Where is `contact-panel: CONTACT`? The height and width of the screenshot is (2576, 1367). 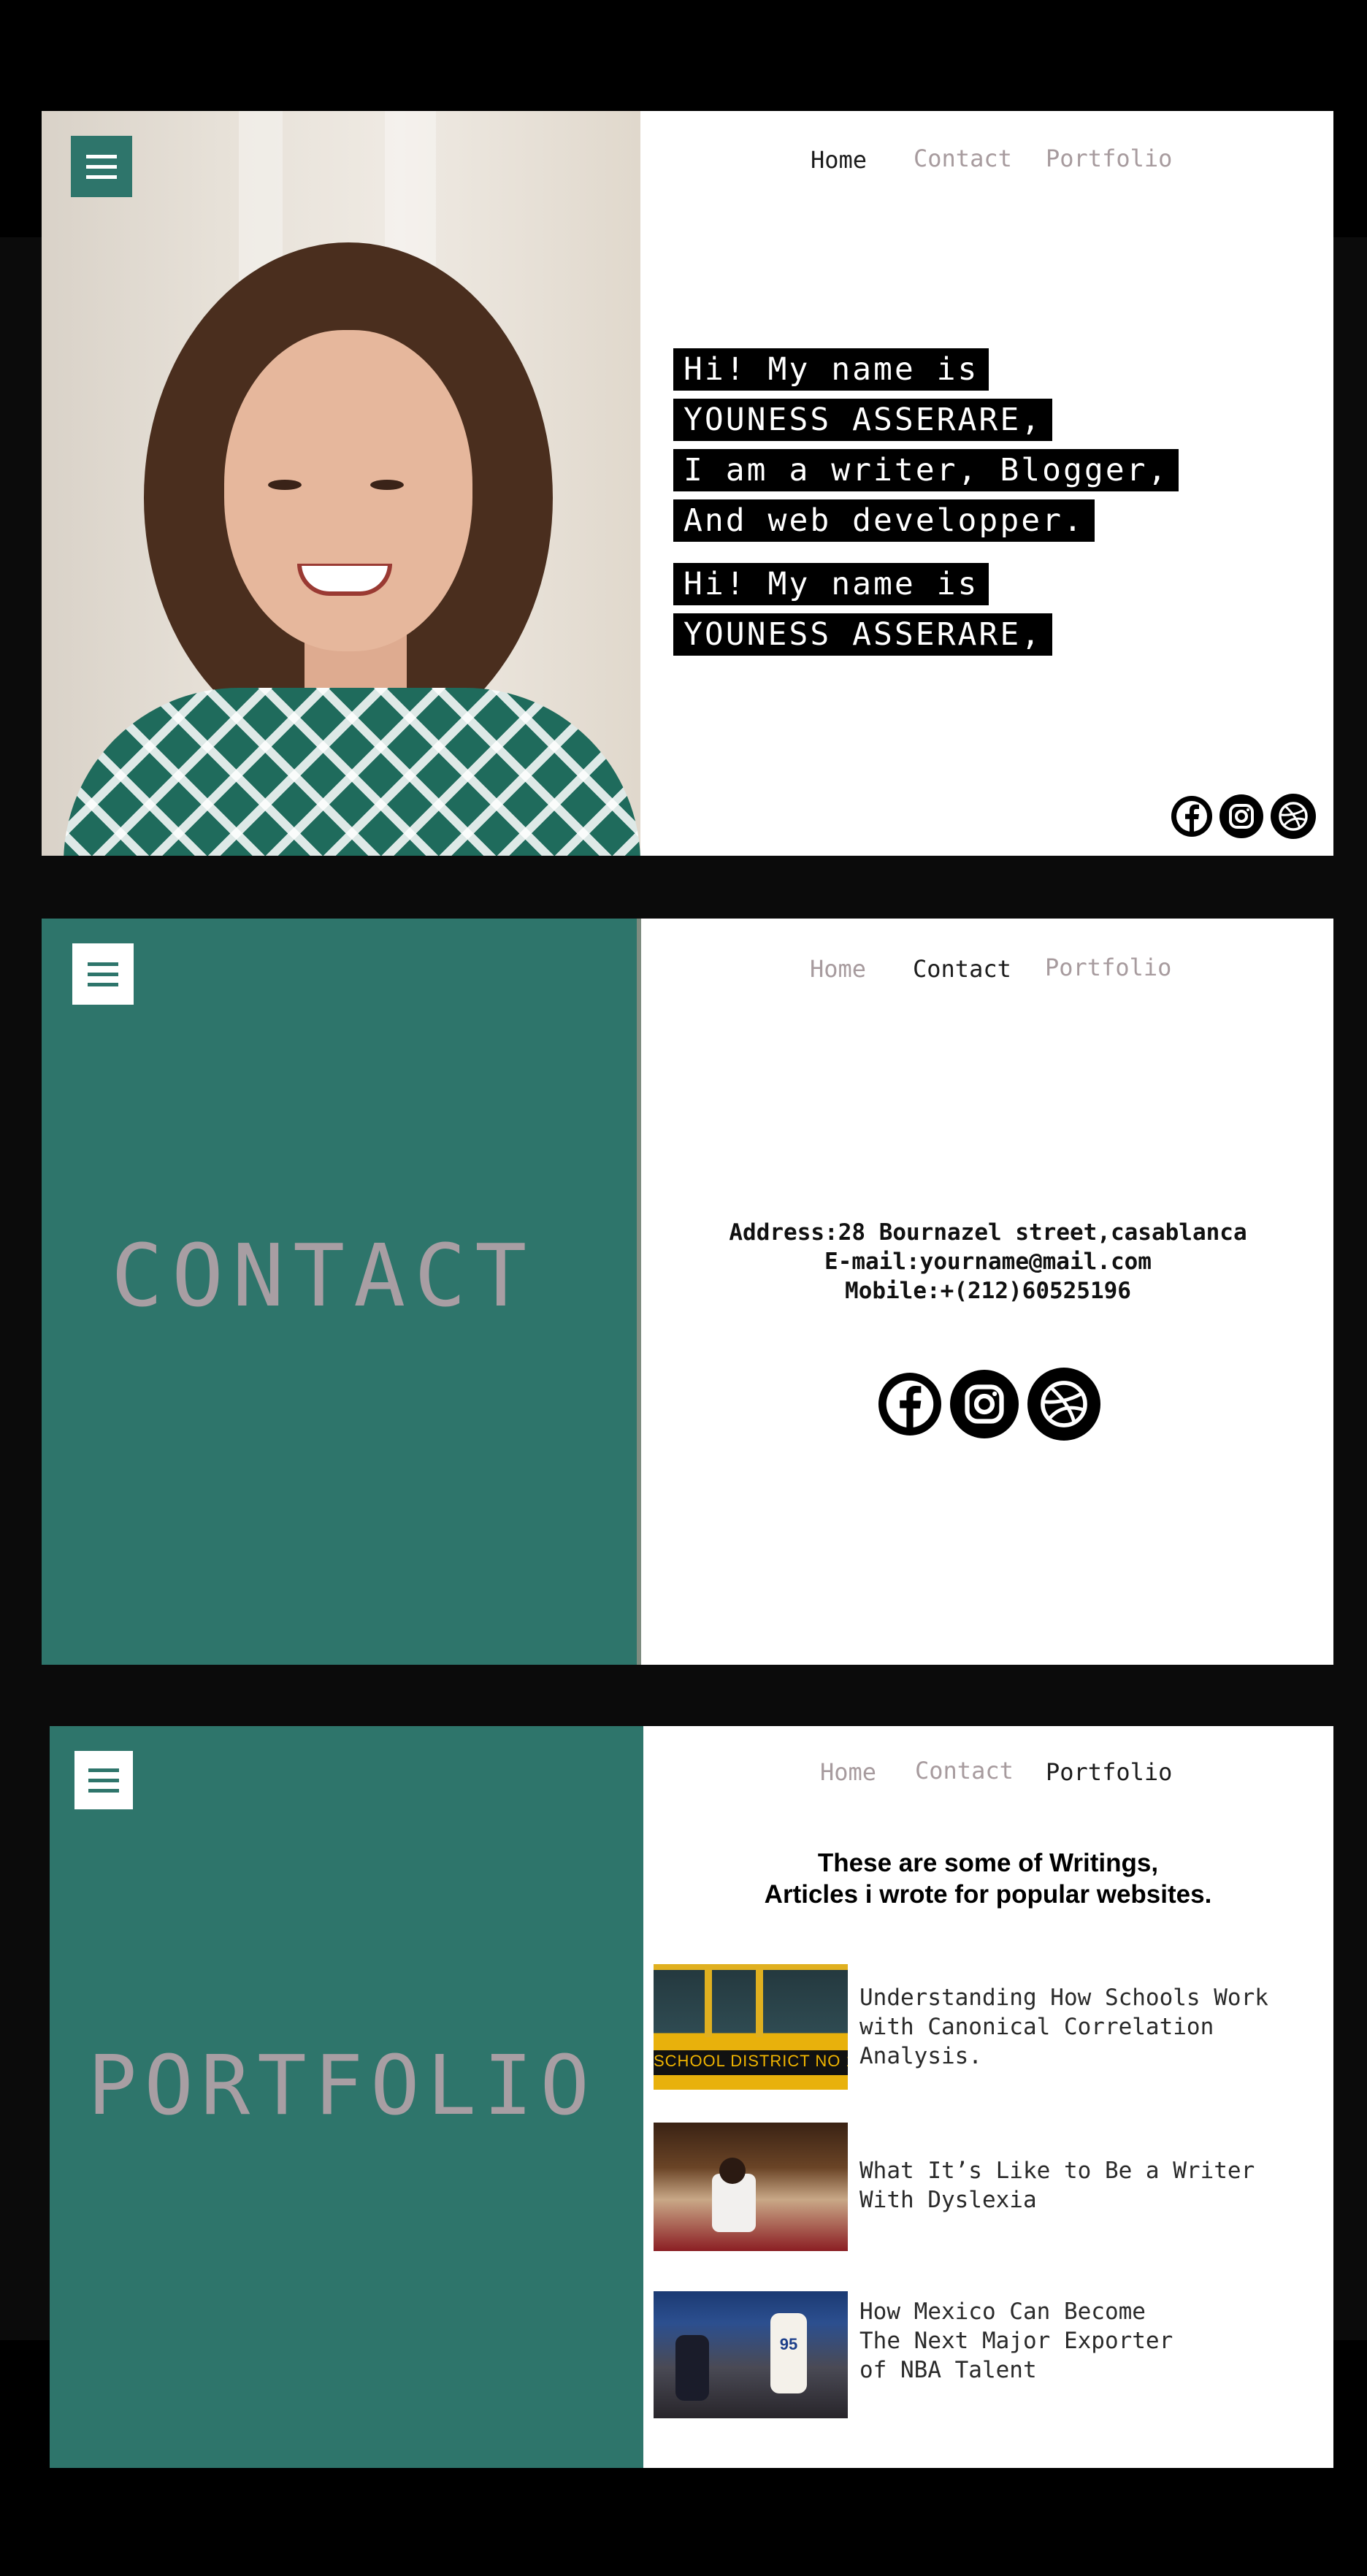
contact-panel: CONTACT is located at coordinates (341, 1292).